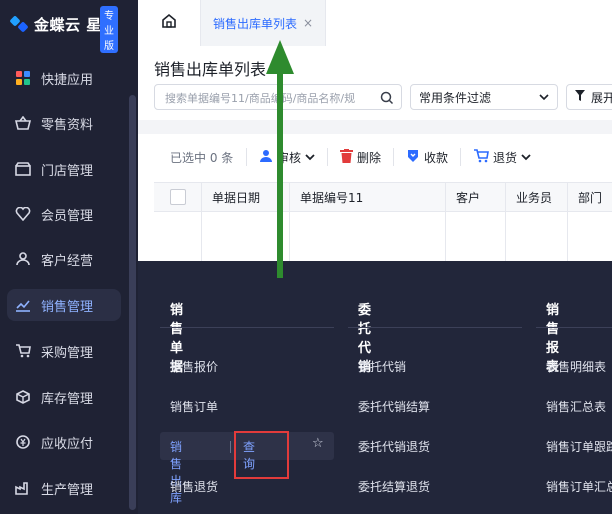  I want to click on sidebar-item-production: 生产管理, so click(64, 488).